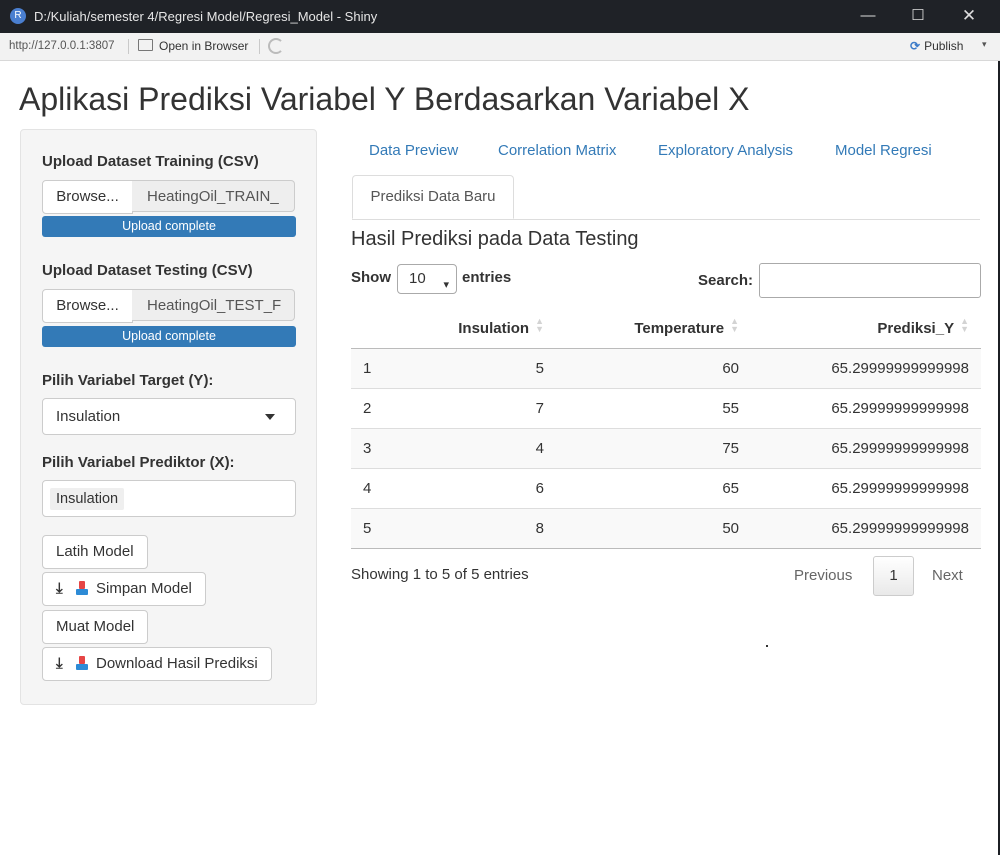  What do you see at coordinates (386, 327) in the screenshot?
I see `column-header-index` at bounding box center [386, 327].